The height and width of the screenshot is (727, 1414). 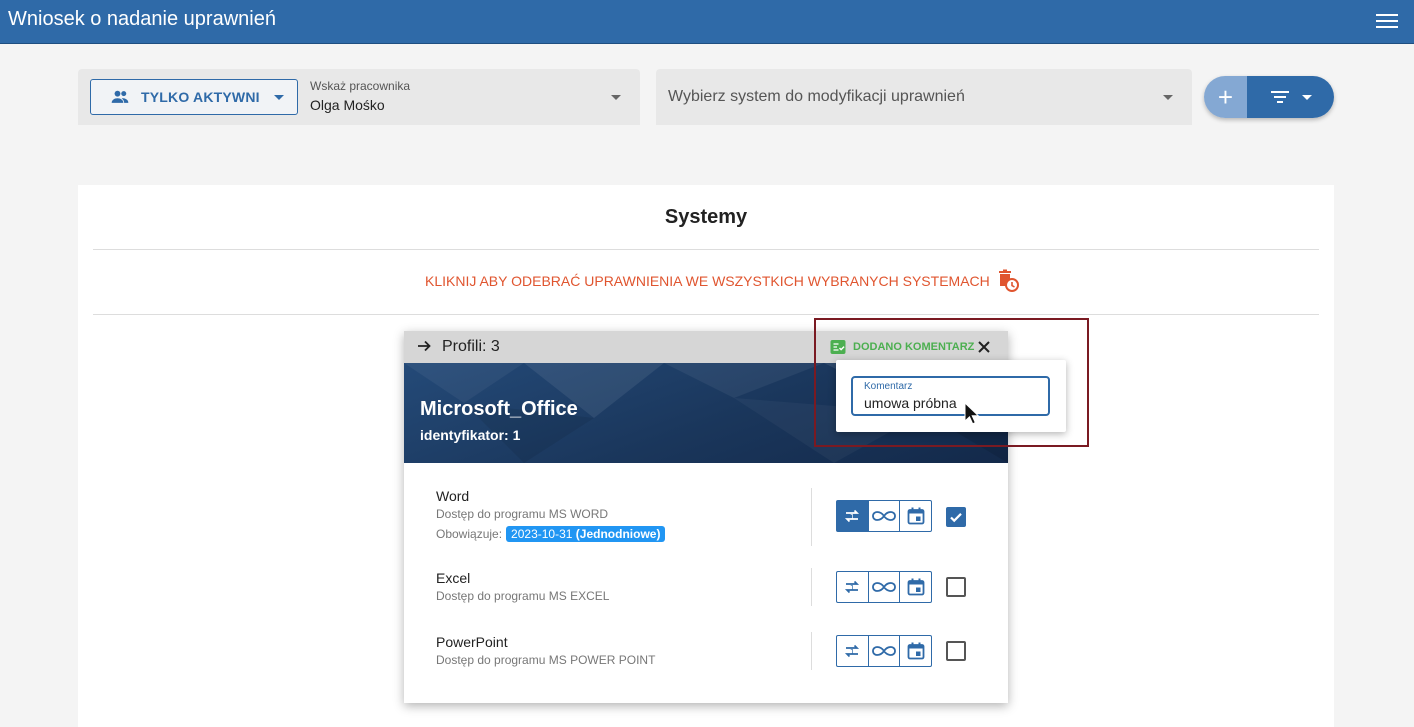 What do you see at coordinates (142, 19) in the screenshot?
I see `page-title: Wniosek o nadanie uprawnień` at bounding box center [142, 19].